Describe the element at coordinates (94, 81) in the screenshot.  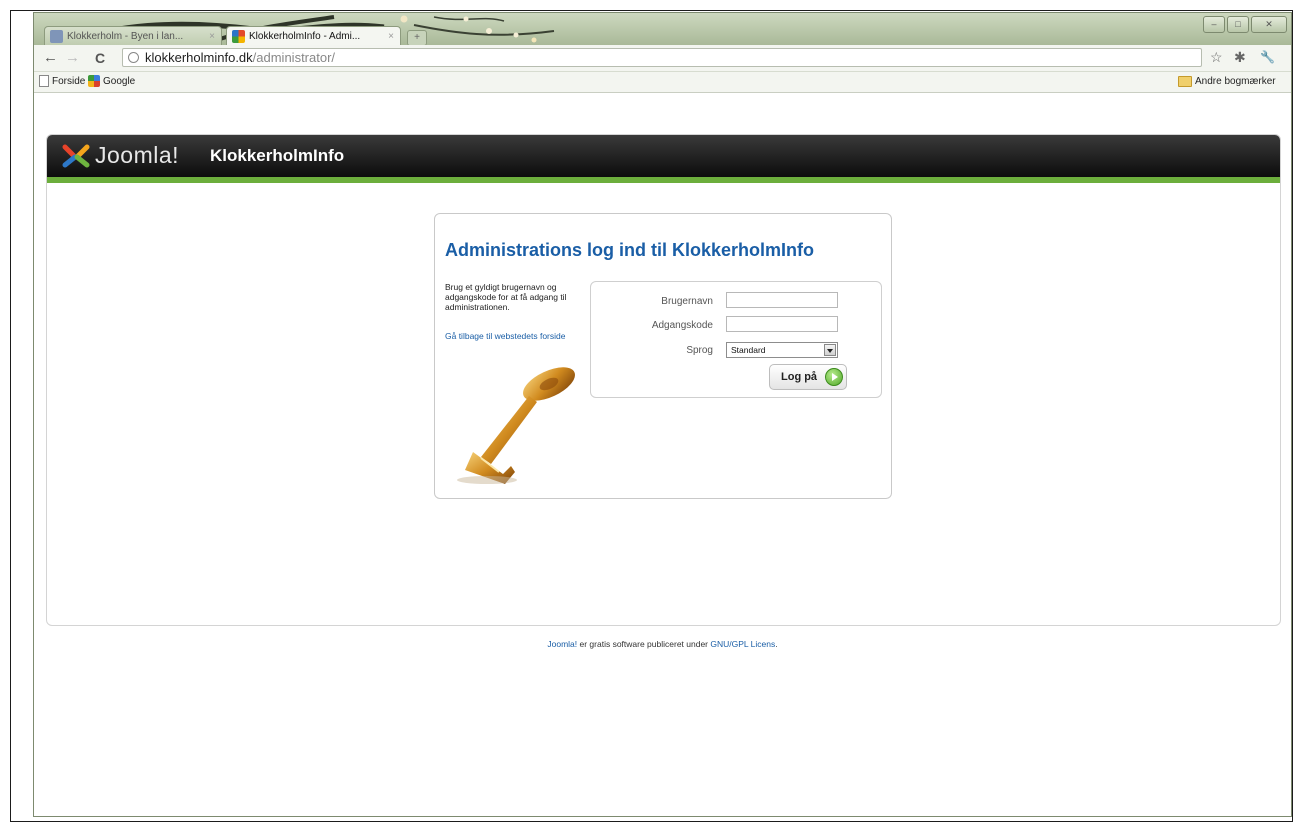
I see `google-icon` at that location.